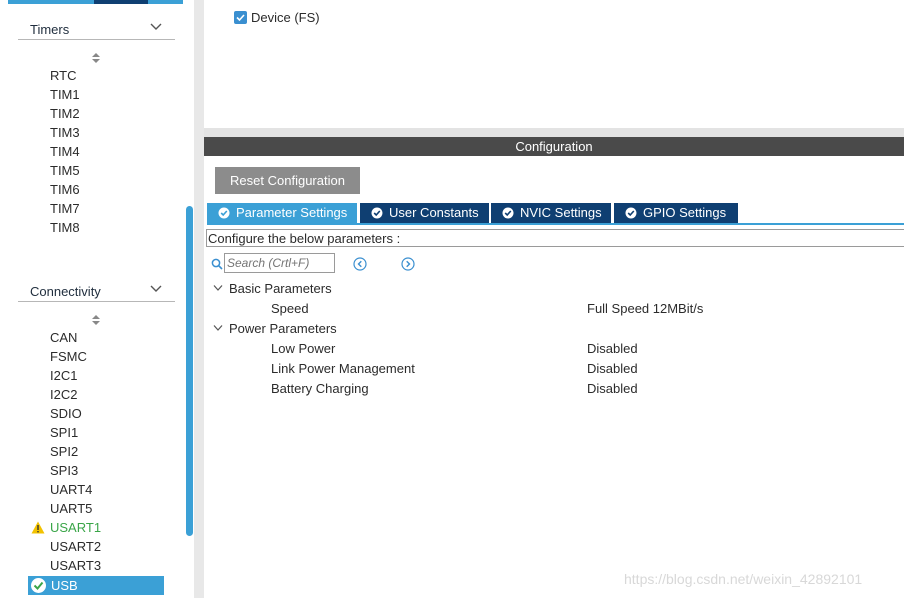  I want to click on tab-gpio-settings: GPIO Settings, so click(676, 213).